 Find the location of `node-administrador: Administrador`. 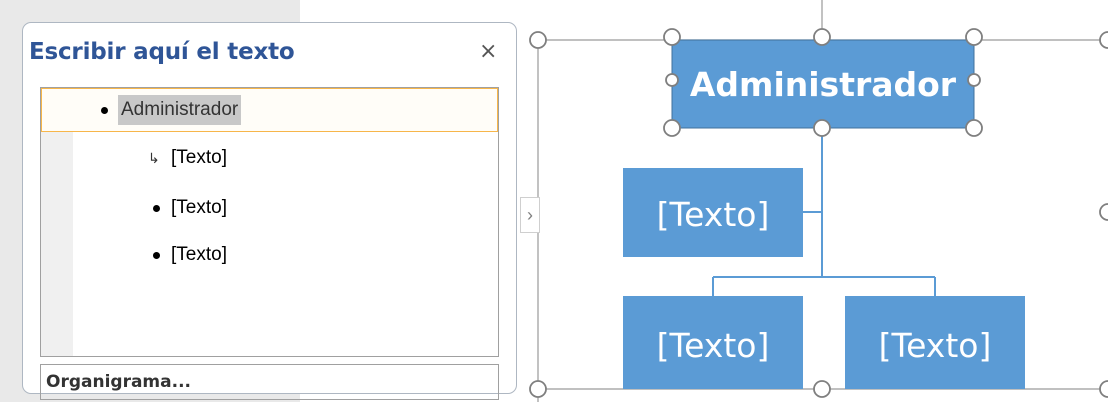

node-administrador: Administrador is located at coordinates (823, 84).